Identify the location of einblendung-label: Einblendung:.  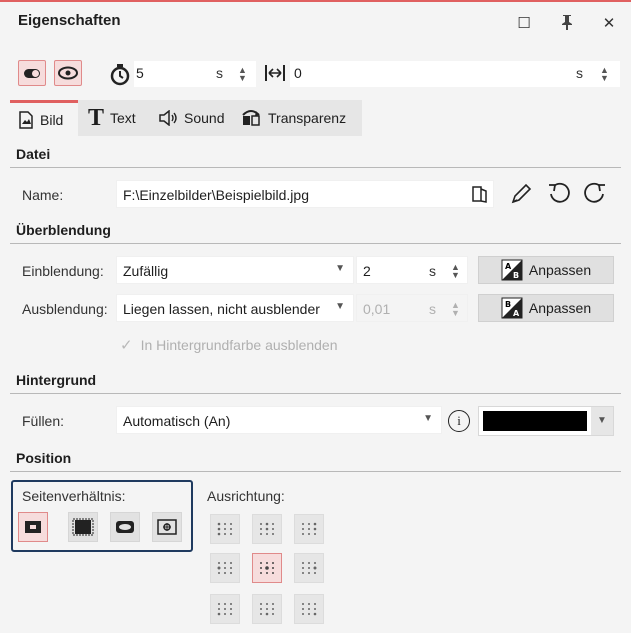
(63, 271).